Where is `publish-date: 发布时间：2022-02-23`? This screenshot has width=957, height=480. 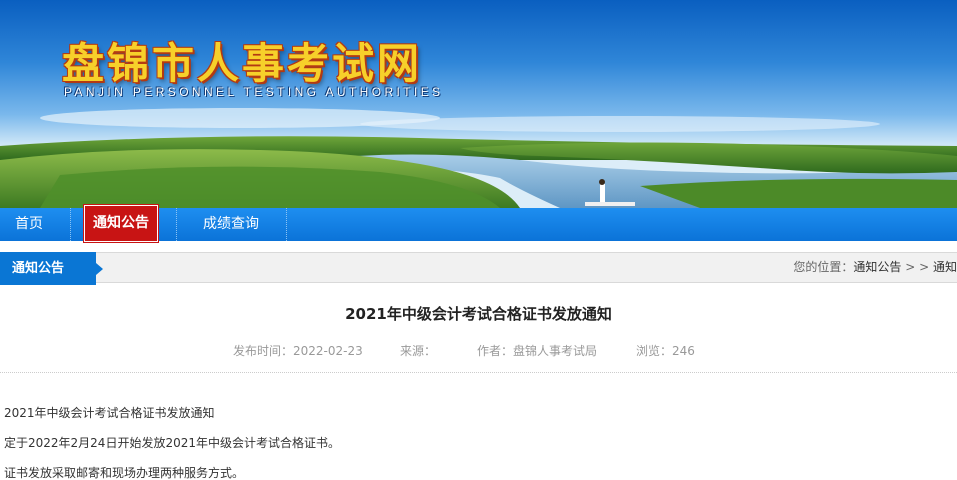
publish-date: 发布时间：2022-02-23 is located at coordinates (298, 351).